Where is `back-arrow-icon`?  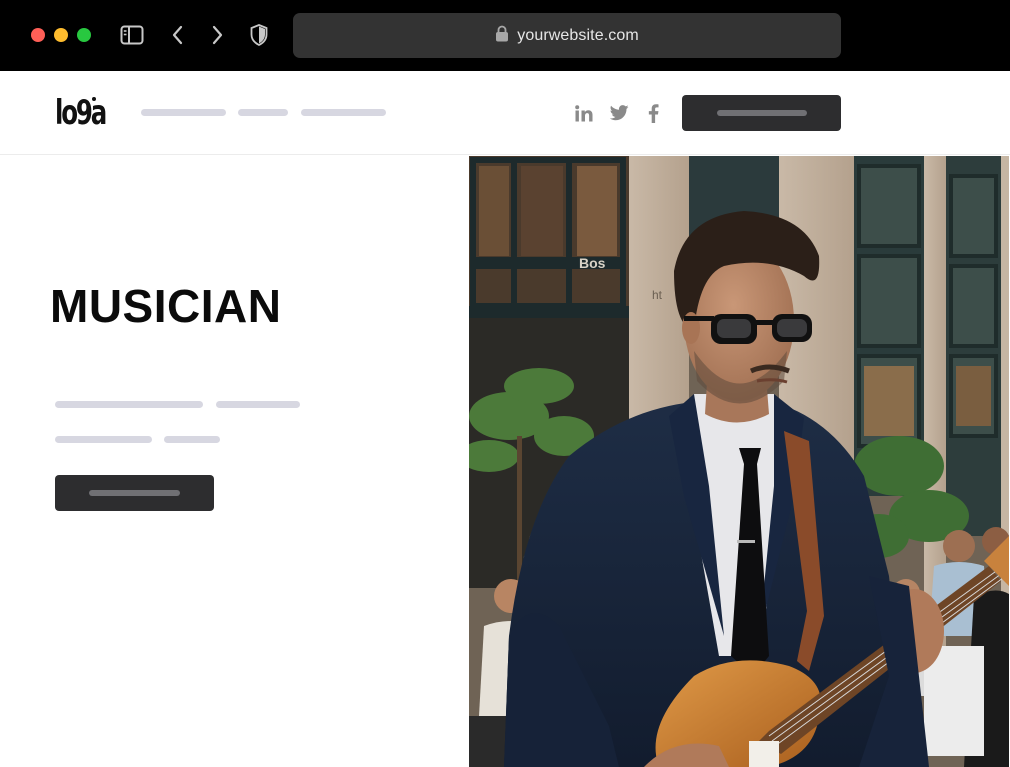 back-arrow-icon is located at coordinates (178, 35).